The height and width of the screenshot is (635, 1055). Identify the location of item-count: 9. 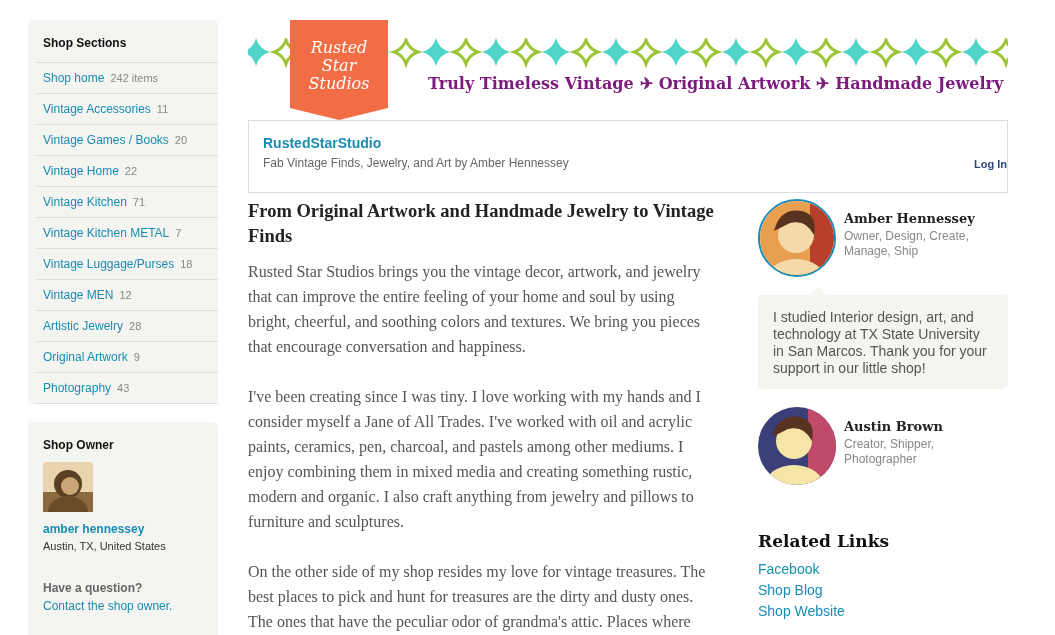
(136, 357).